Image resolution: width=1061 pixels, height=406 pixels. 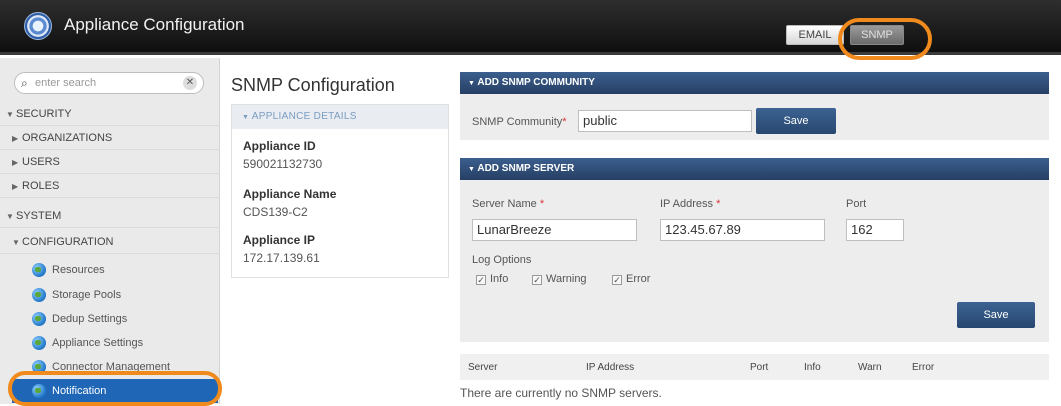 I want to click on server-name-label: Server Name *, so click(x=508, y=204).